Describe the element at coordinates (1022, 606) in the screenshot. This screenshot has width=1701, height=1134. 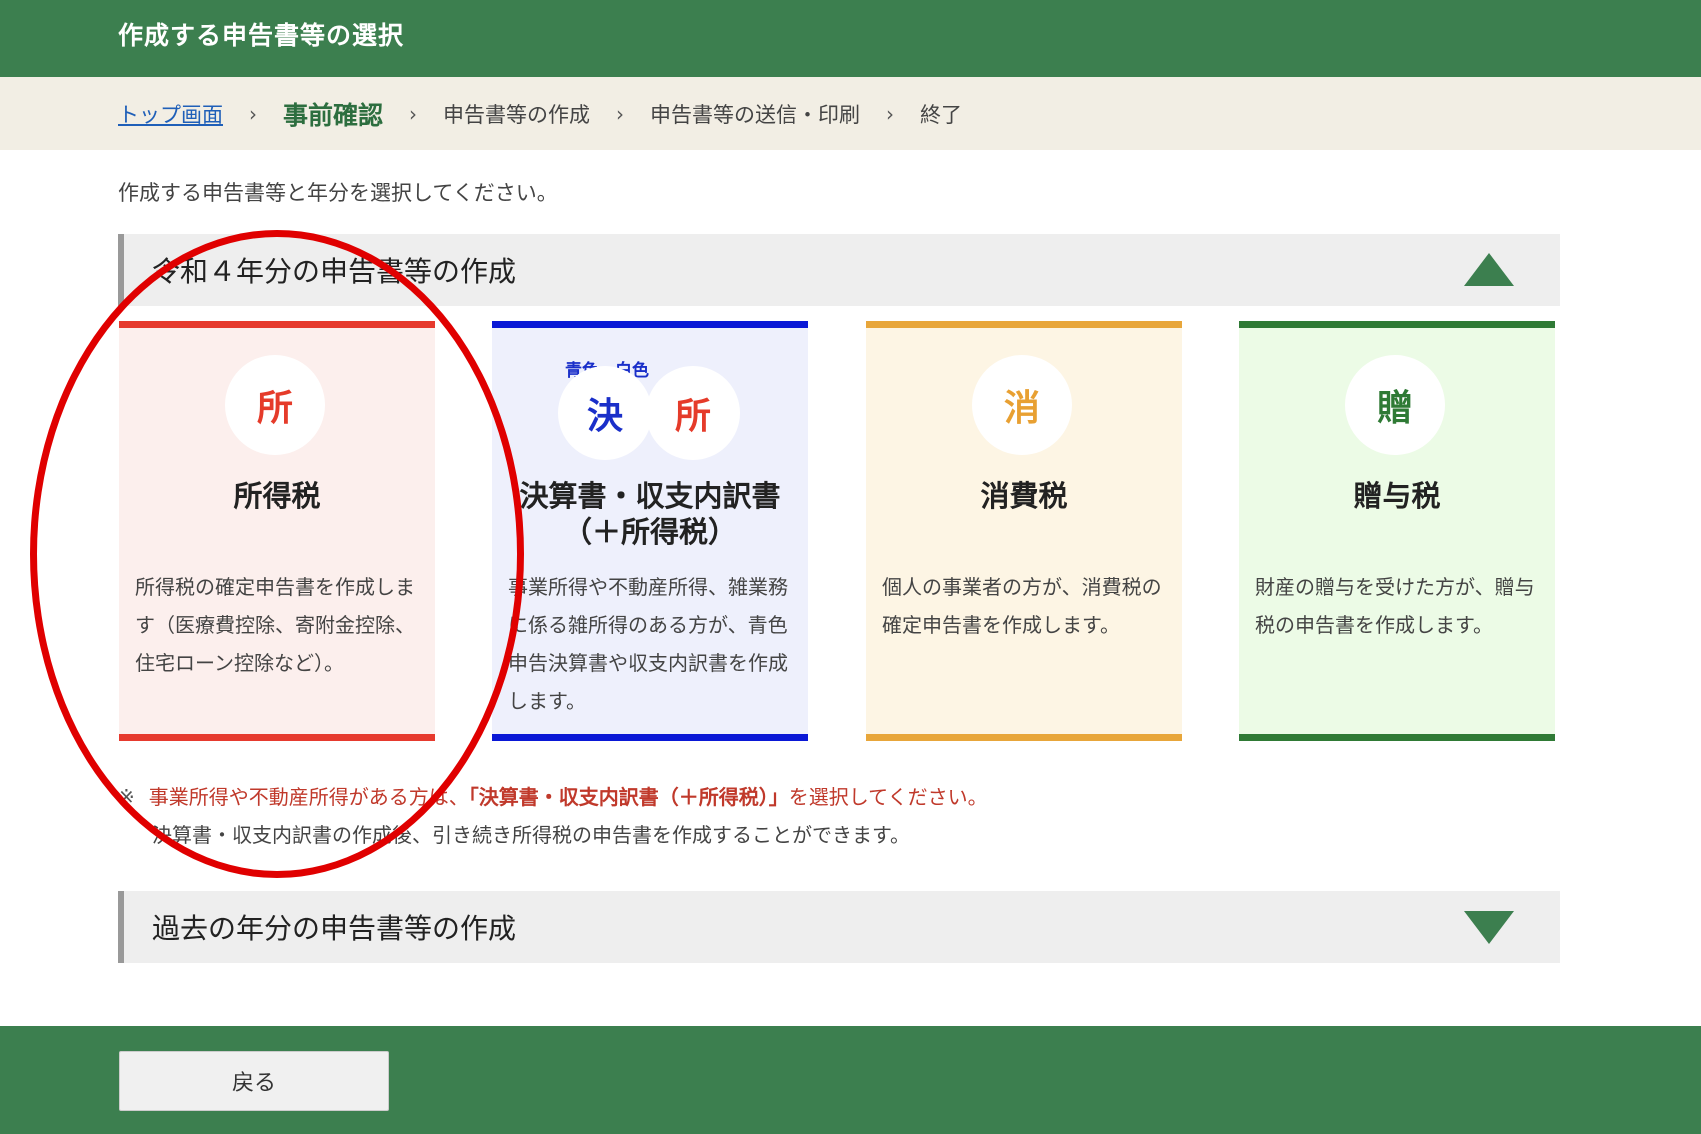
I see `card-consumption-tax-description: 個人の事業者の方が、消費税の確定申告書を作成します。` at that location.